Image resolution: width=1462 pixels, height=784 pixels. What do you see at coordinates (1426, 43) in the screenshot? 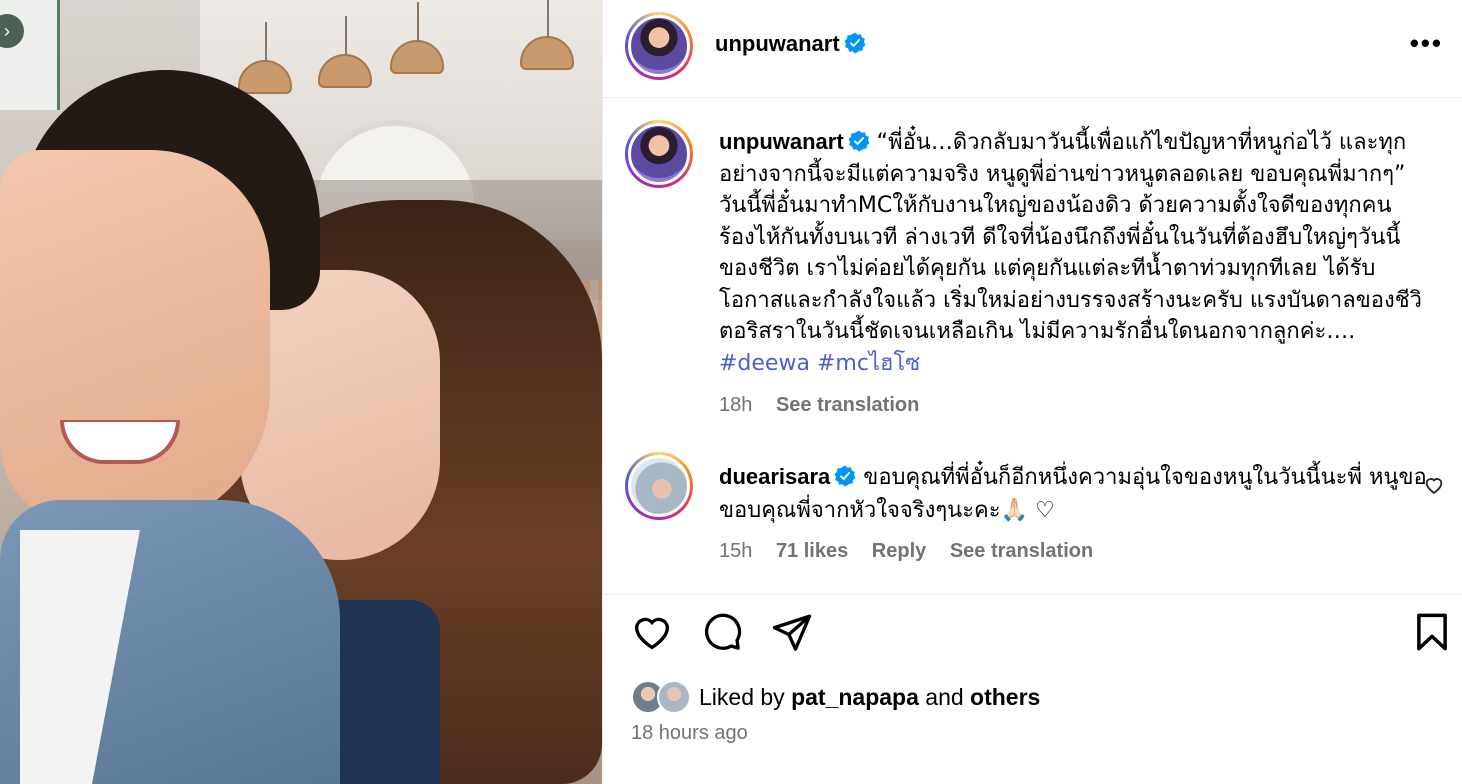
I see `more-options-icon: •••` at bounding box center [1426, 43].